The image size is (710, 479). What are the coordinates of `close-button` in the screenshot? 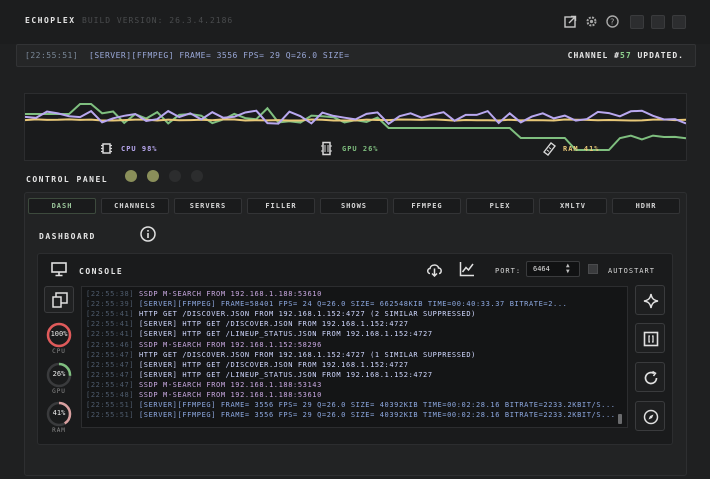 It's located at (679, 22).